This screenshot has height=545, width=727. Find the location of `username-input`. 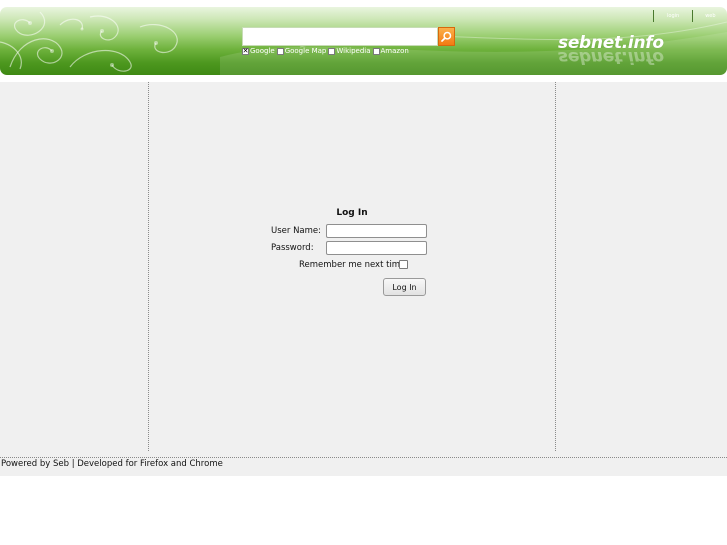

username-input is located at coordinates (376, 231).